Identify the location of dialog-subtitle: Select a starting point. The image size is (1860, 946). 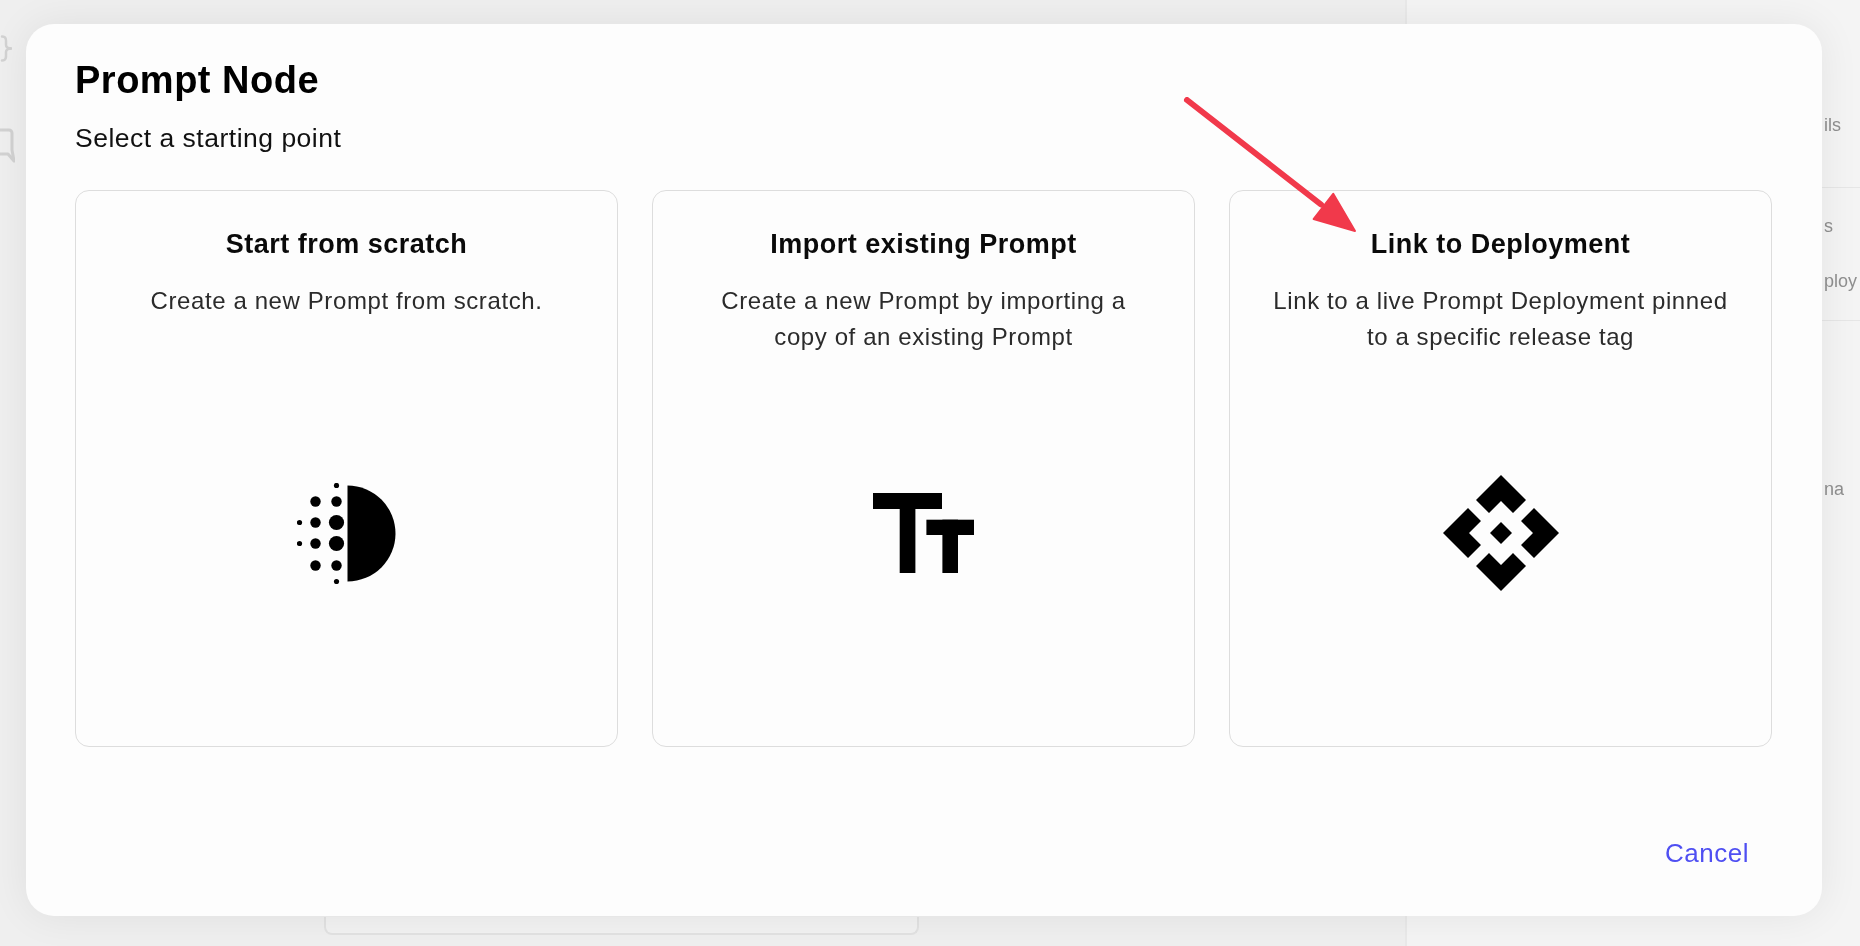
(208, 138).